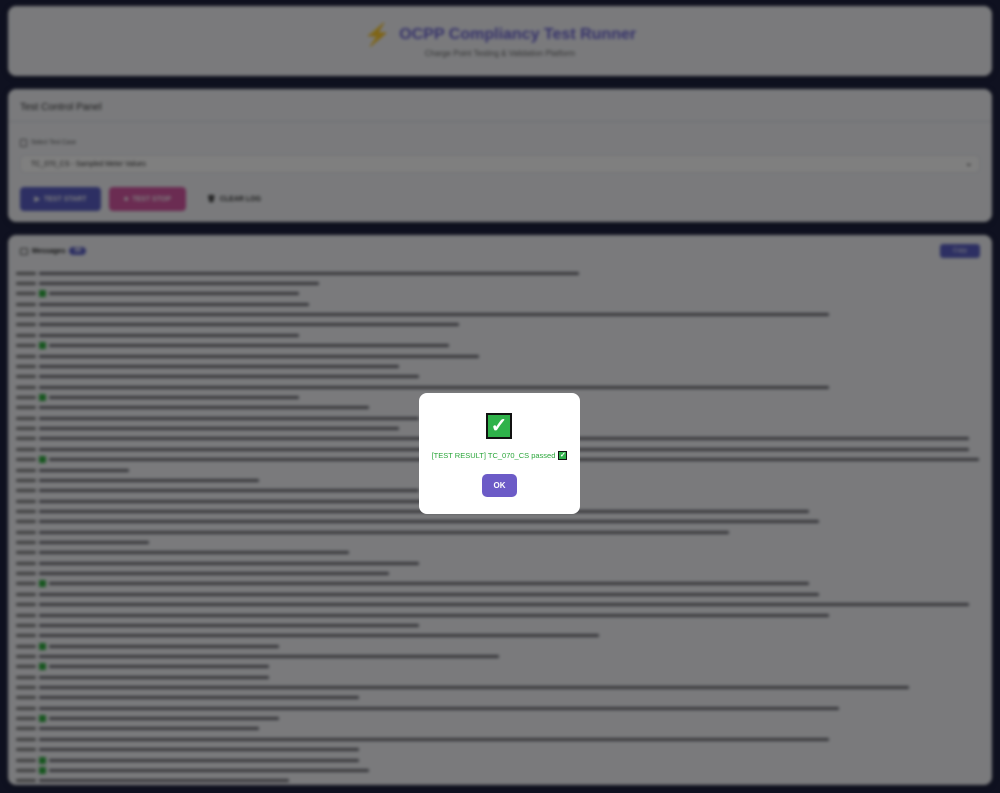 Image resolution: width=1000 pixels, height=793 pixels. What do you see at coordinates (563, 455) in the screenshot?
I see `check-mark-icon: ✓` at bounding box center [563, 455].